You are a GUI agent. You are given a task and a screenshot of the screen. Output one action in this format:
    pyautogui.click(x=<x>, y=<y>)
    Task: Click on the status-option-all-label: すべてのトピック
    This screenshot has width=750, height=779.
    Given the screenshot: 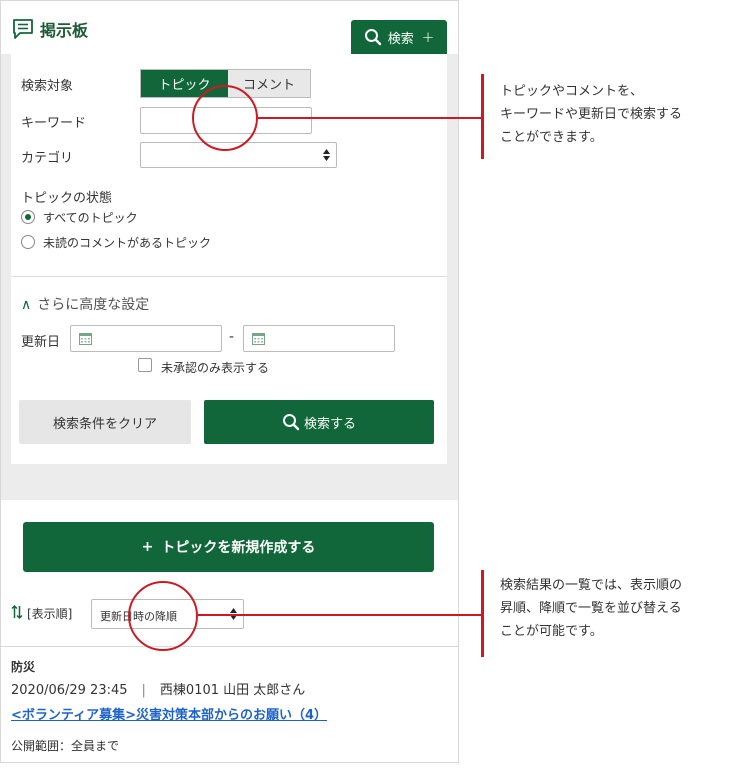 What is the action you would take?
    pyautogui.click(x=90, y=218)
    